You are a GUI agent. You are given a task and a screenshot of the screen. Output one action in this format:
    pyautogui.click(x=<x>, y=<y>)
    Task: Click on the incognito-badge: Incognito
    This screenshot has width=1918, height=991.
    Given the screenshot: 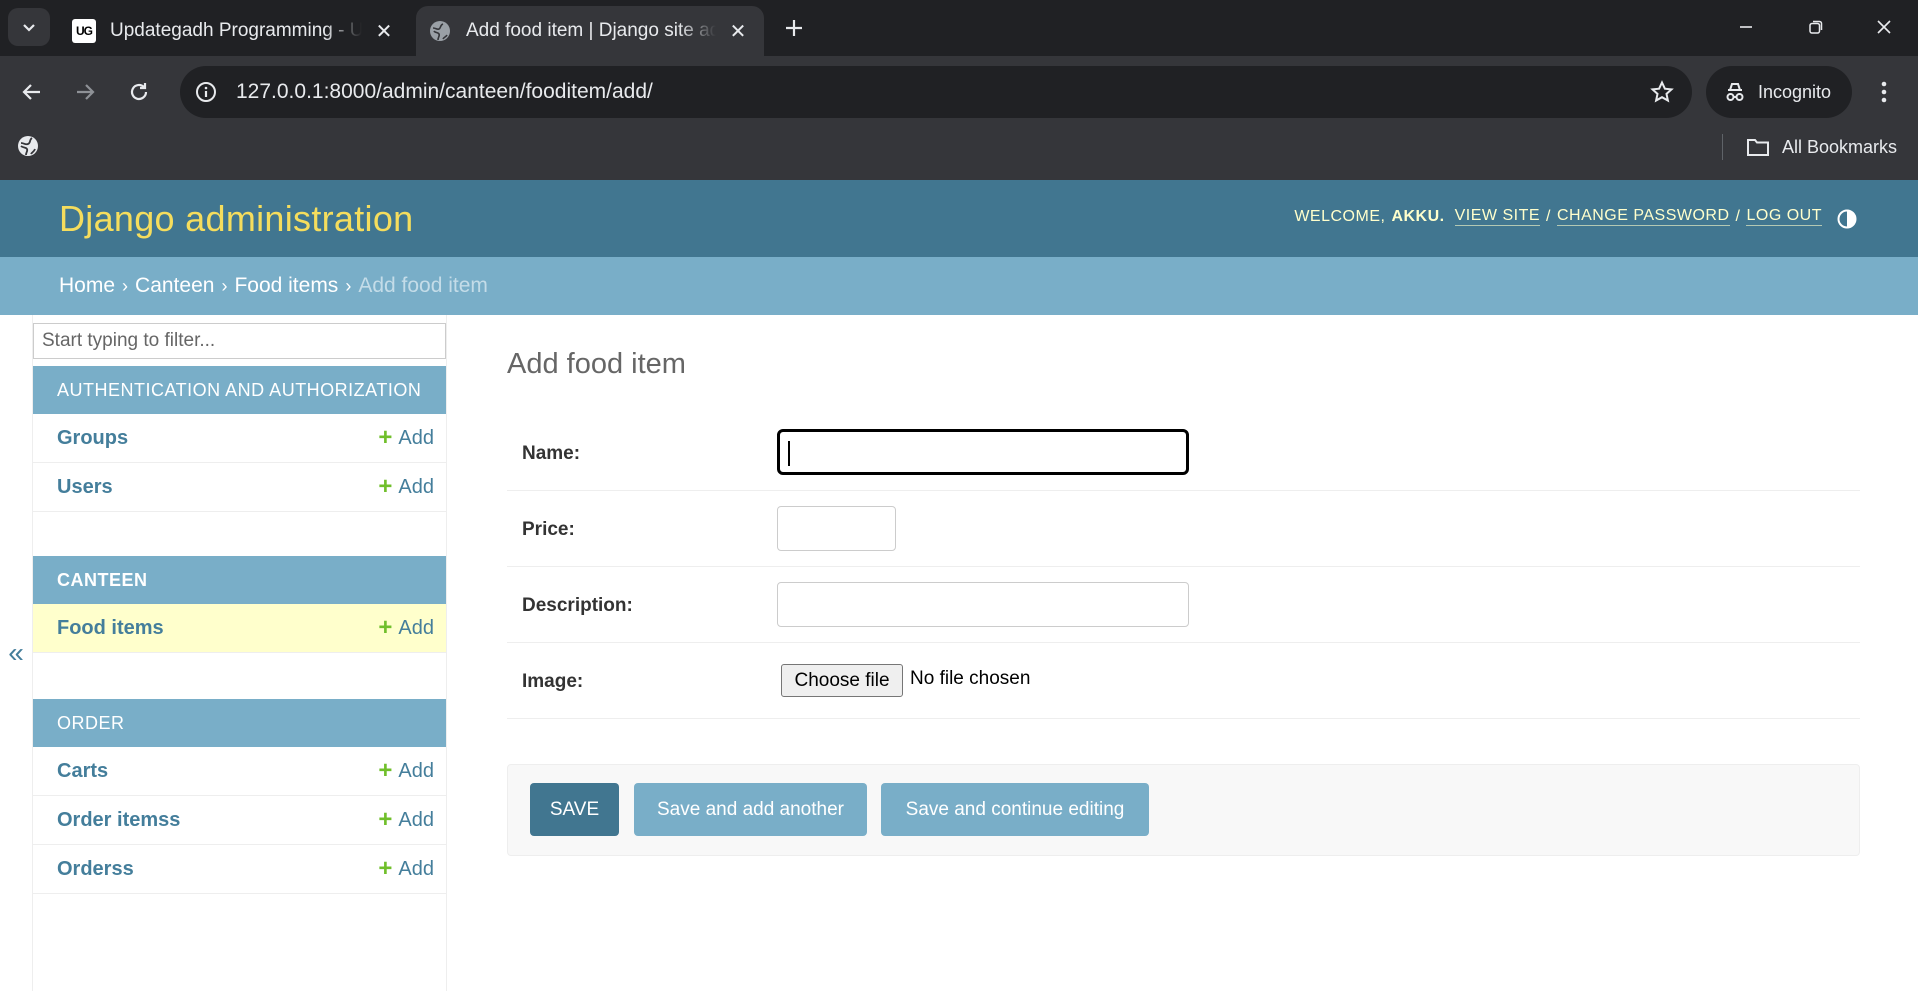 What is the action you would take?
    pyautogui.click(x=1779, y=92)
    